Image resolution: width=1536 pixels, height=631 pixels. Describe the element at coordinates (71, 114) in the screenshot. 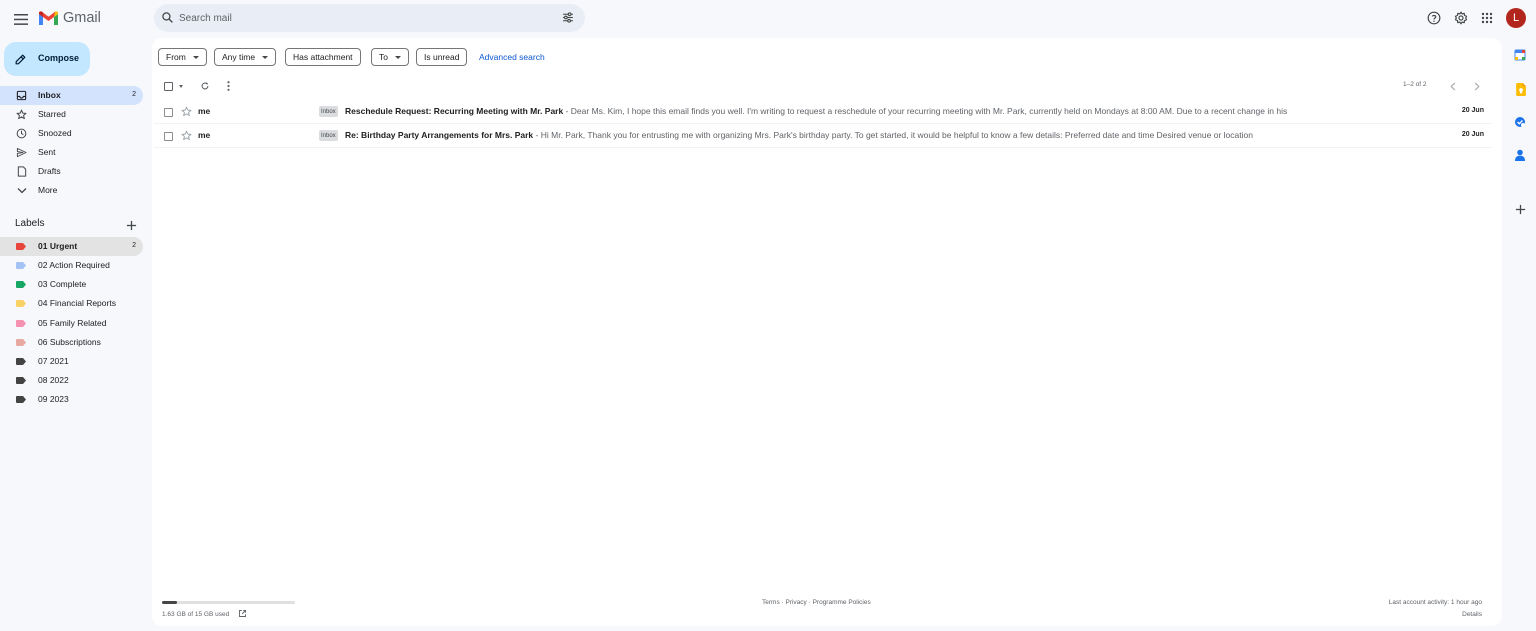

I see `nav-item-starred: Starred` at that location.